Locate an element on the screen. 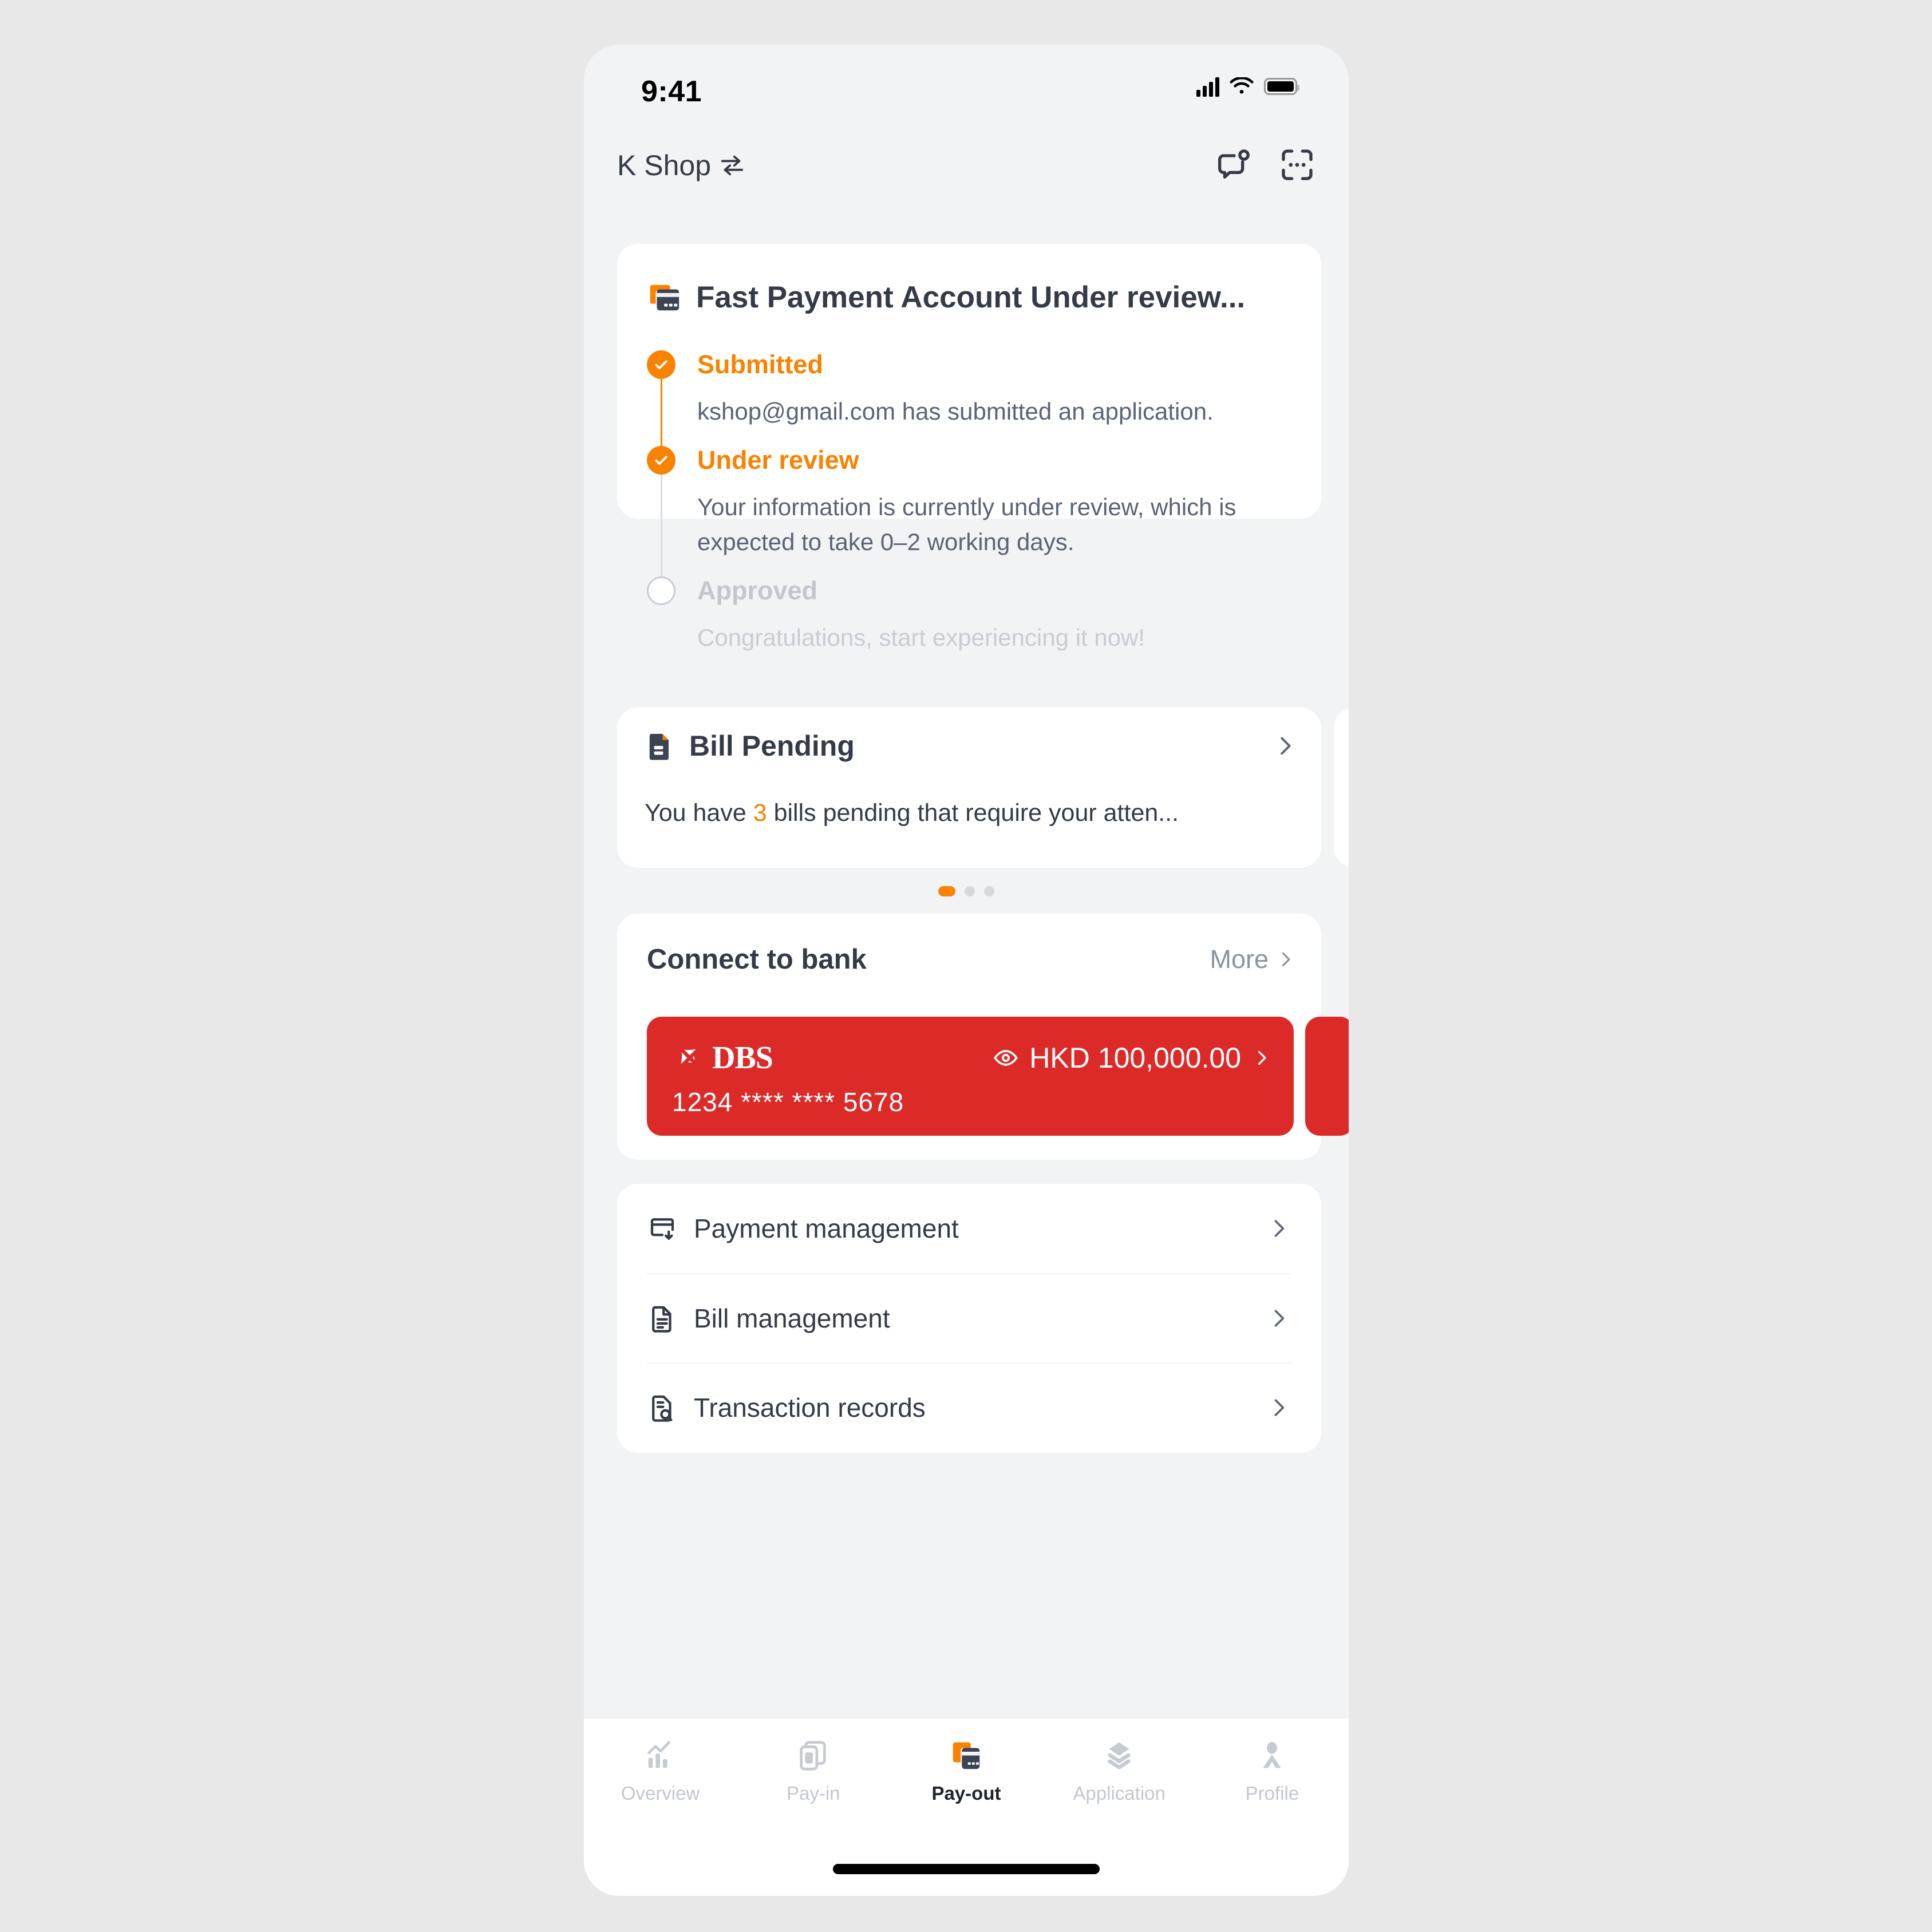 The width and height of the screenshot is (1932, 1932). tab-label: Overview is located at coordinates (660, 1793).